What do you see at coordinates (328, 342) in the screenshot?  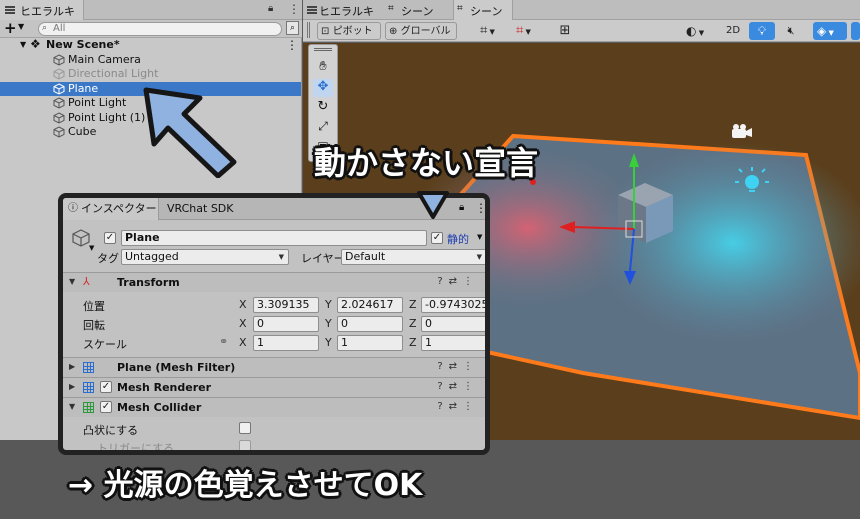 I see `axis-y: Y` at bounding box center [328, 342].